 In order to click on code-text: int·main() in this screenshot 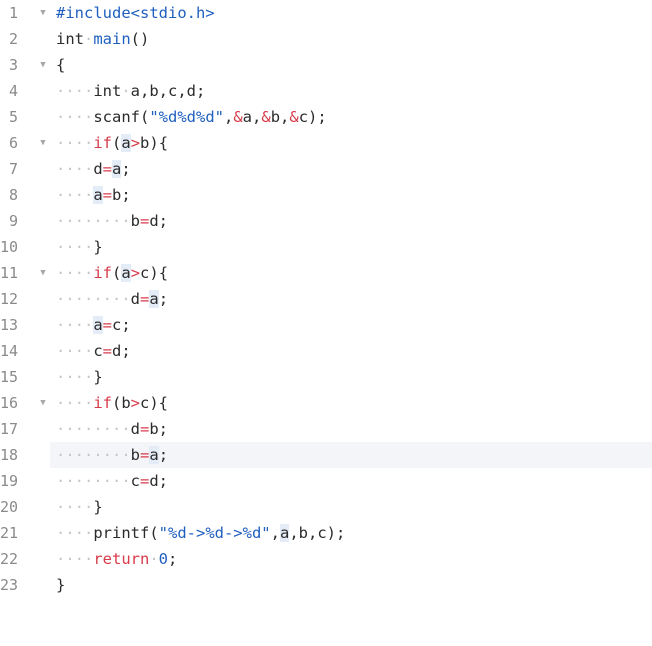, I will do `click(102, 39)`.